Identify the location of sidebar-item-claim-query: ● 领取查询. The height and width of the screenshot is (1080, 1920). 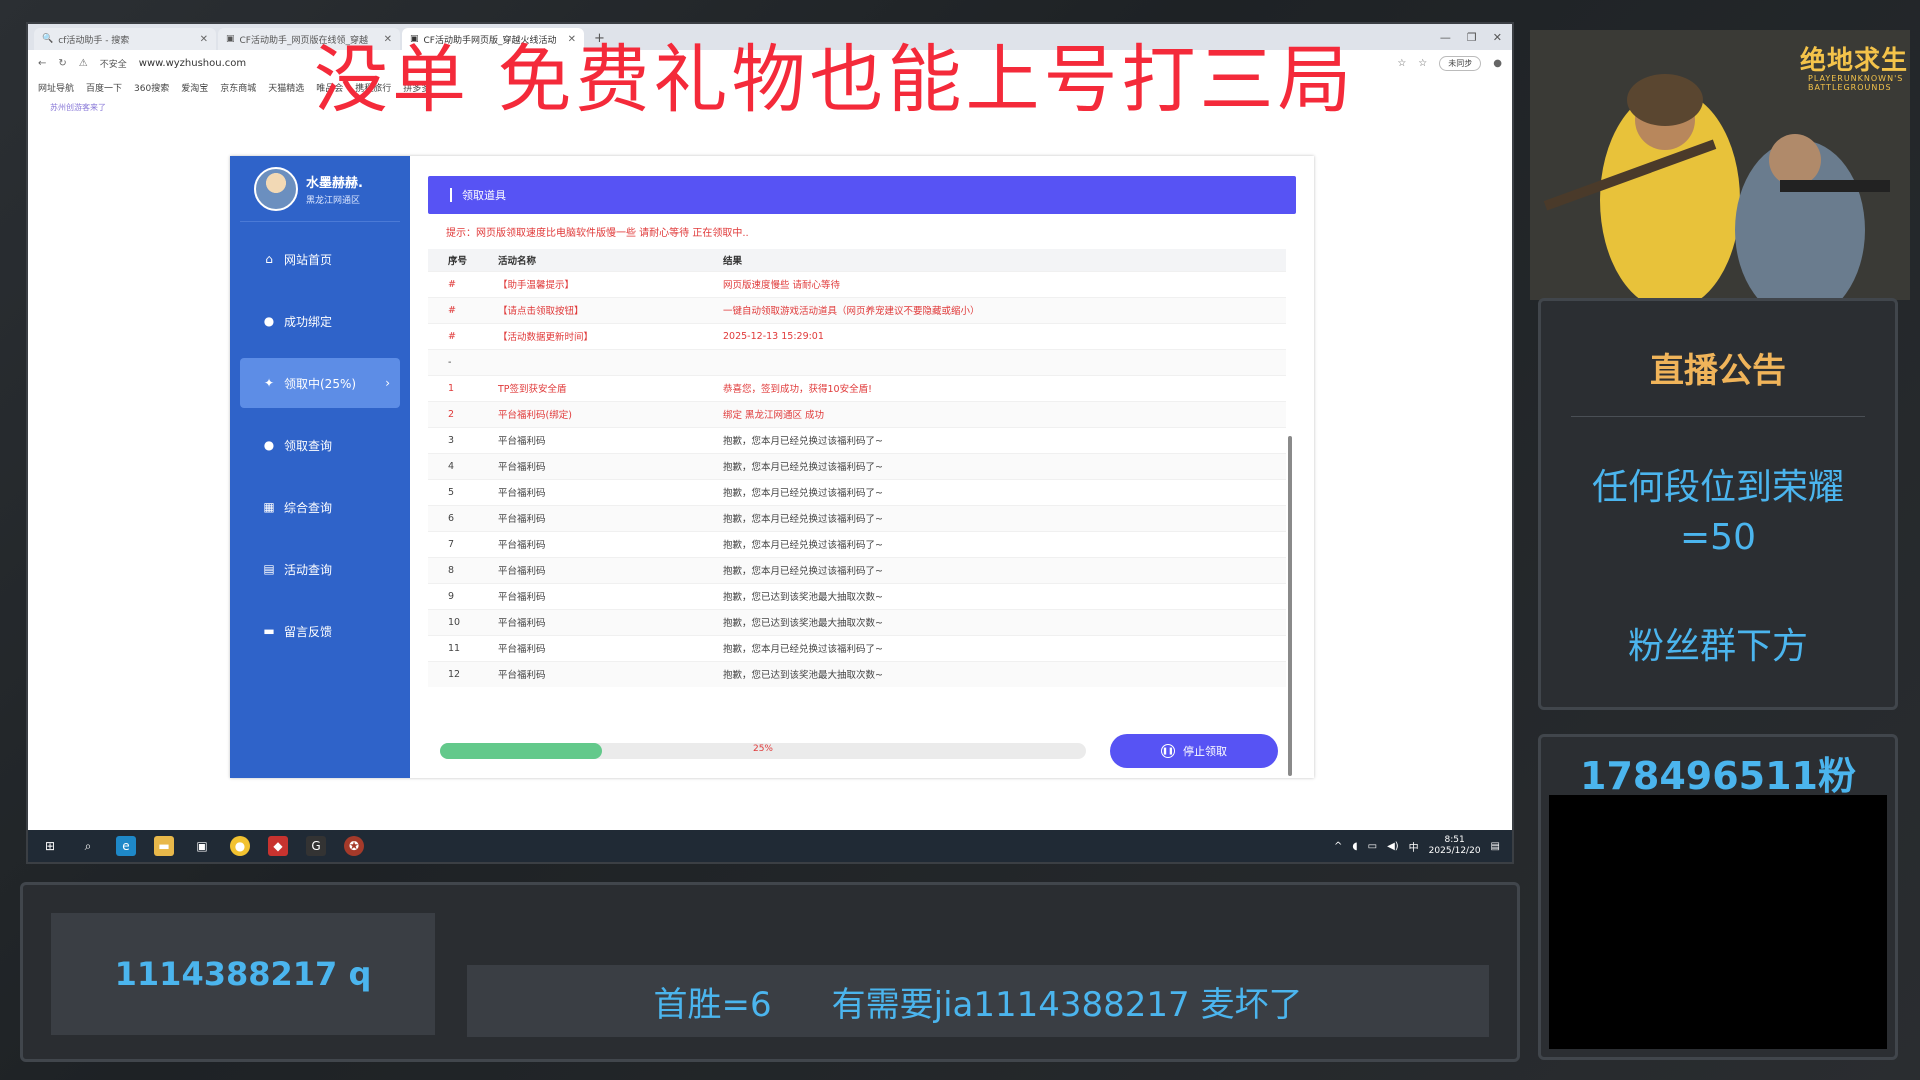
(320, 445).